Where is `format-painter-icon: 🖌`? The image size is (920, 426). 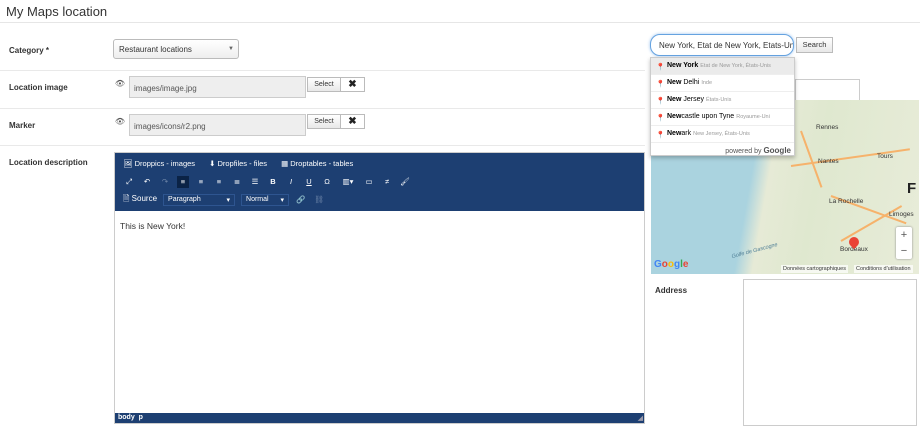 format-painter-icon: 🖌 is located at coordinates (405, 182).